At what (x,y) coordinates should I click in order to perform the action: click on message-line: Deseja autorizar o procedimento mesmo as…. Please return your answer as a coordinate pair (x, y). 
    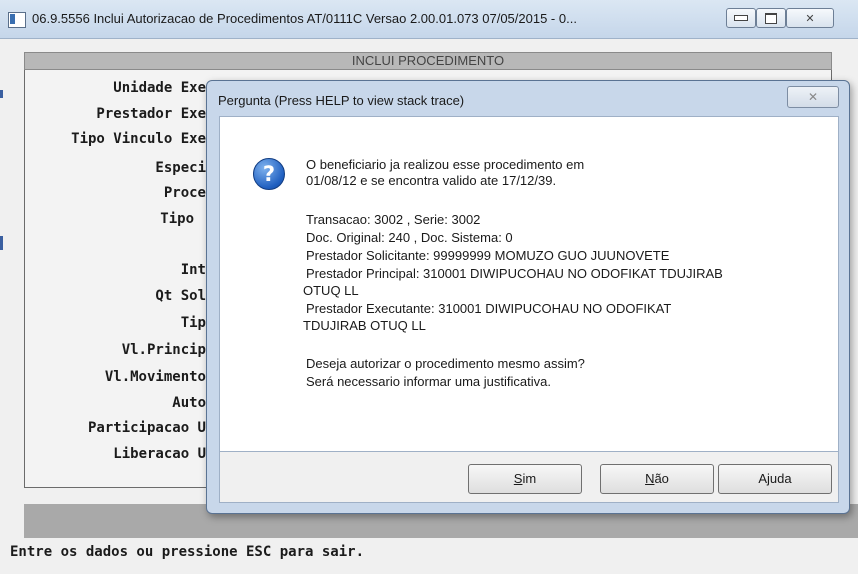
    Looking at the image, I should click on (445, 363).